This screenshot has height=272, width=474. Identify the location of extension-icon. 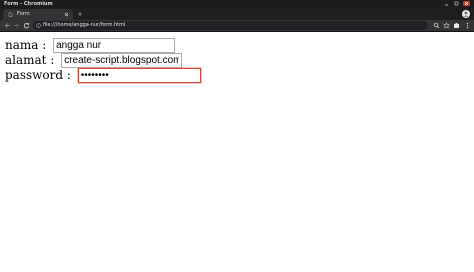
(456, 25).